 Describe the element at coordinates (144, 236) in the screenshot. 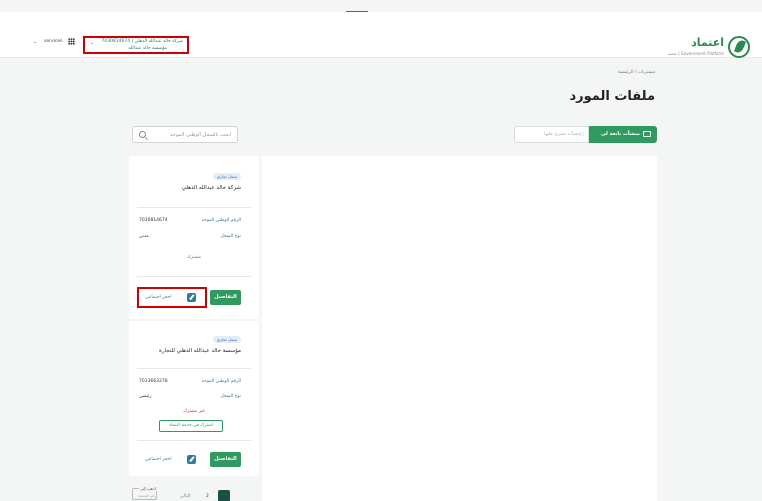

I see `record-type-value: مدني` at that location.